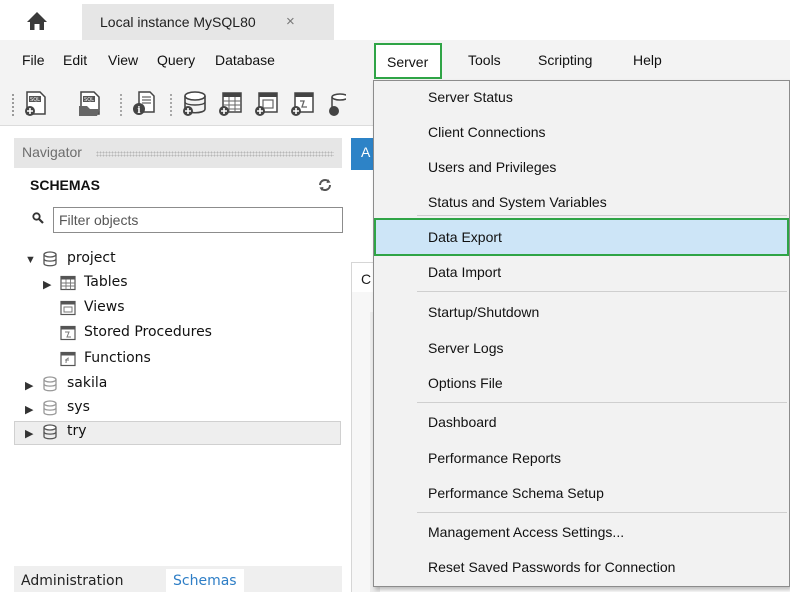 The width and height of the screenshot is (790, 592). I want to click on create-table-icon, so click(230, 103).